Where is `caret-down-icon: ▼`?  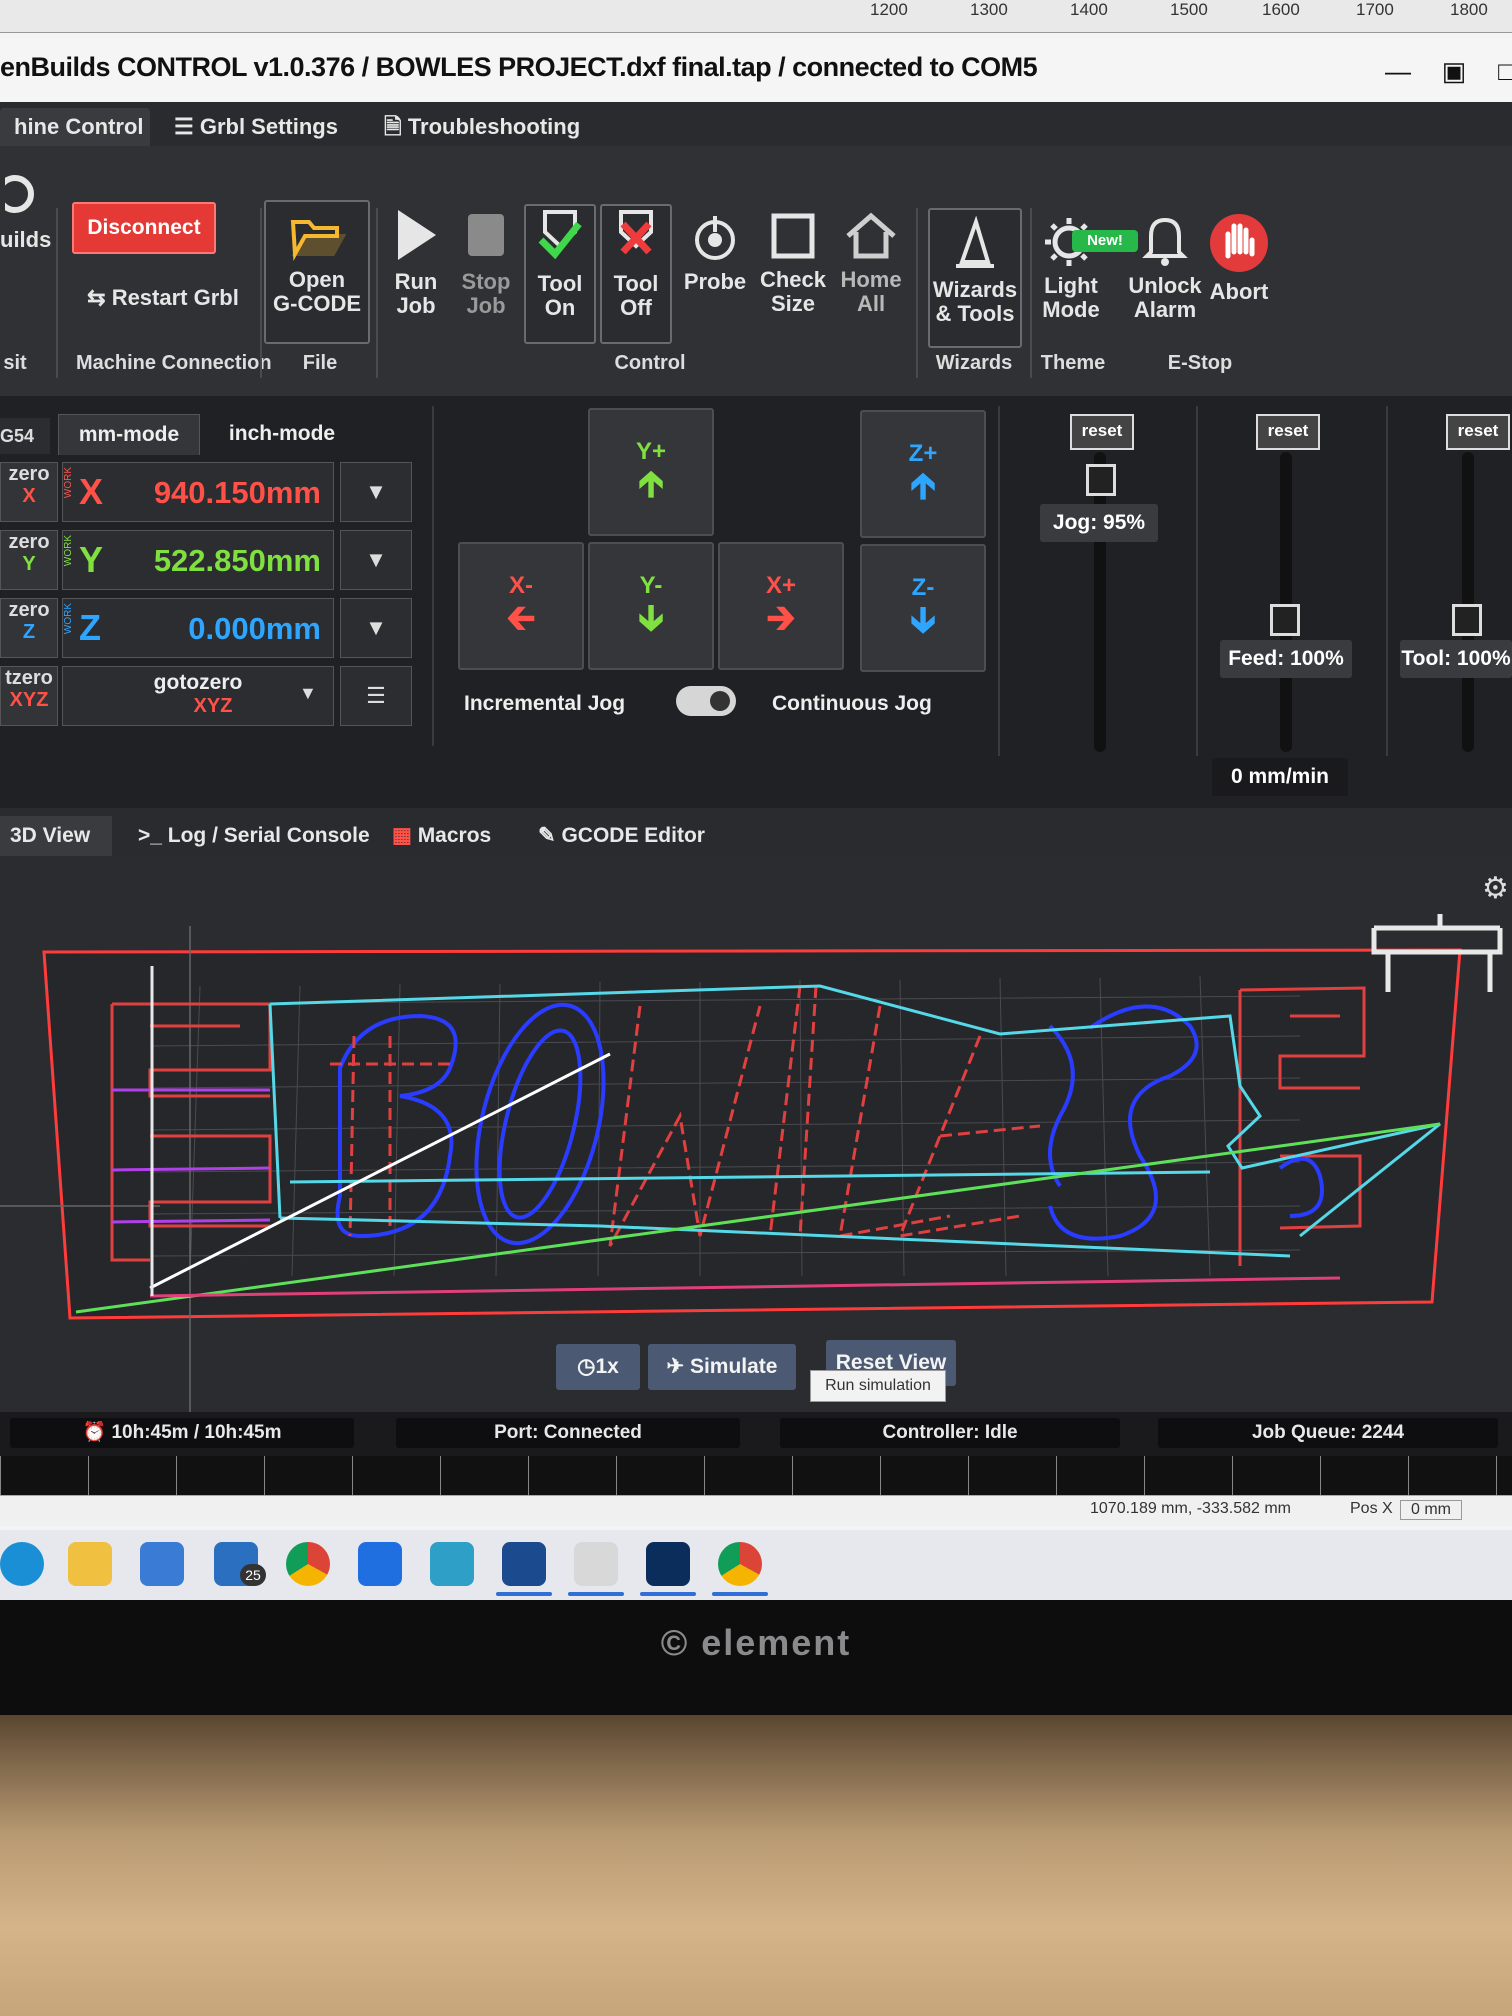
caret-down-icon: ▼ is located at coordinates (376, 491).